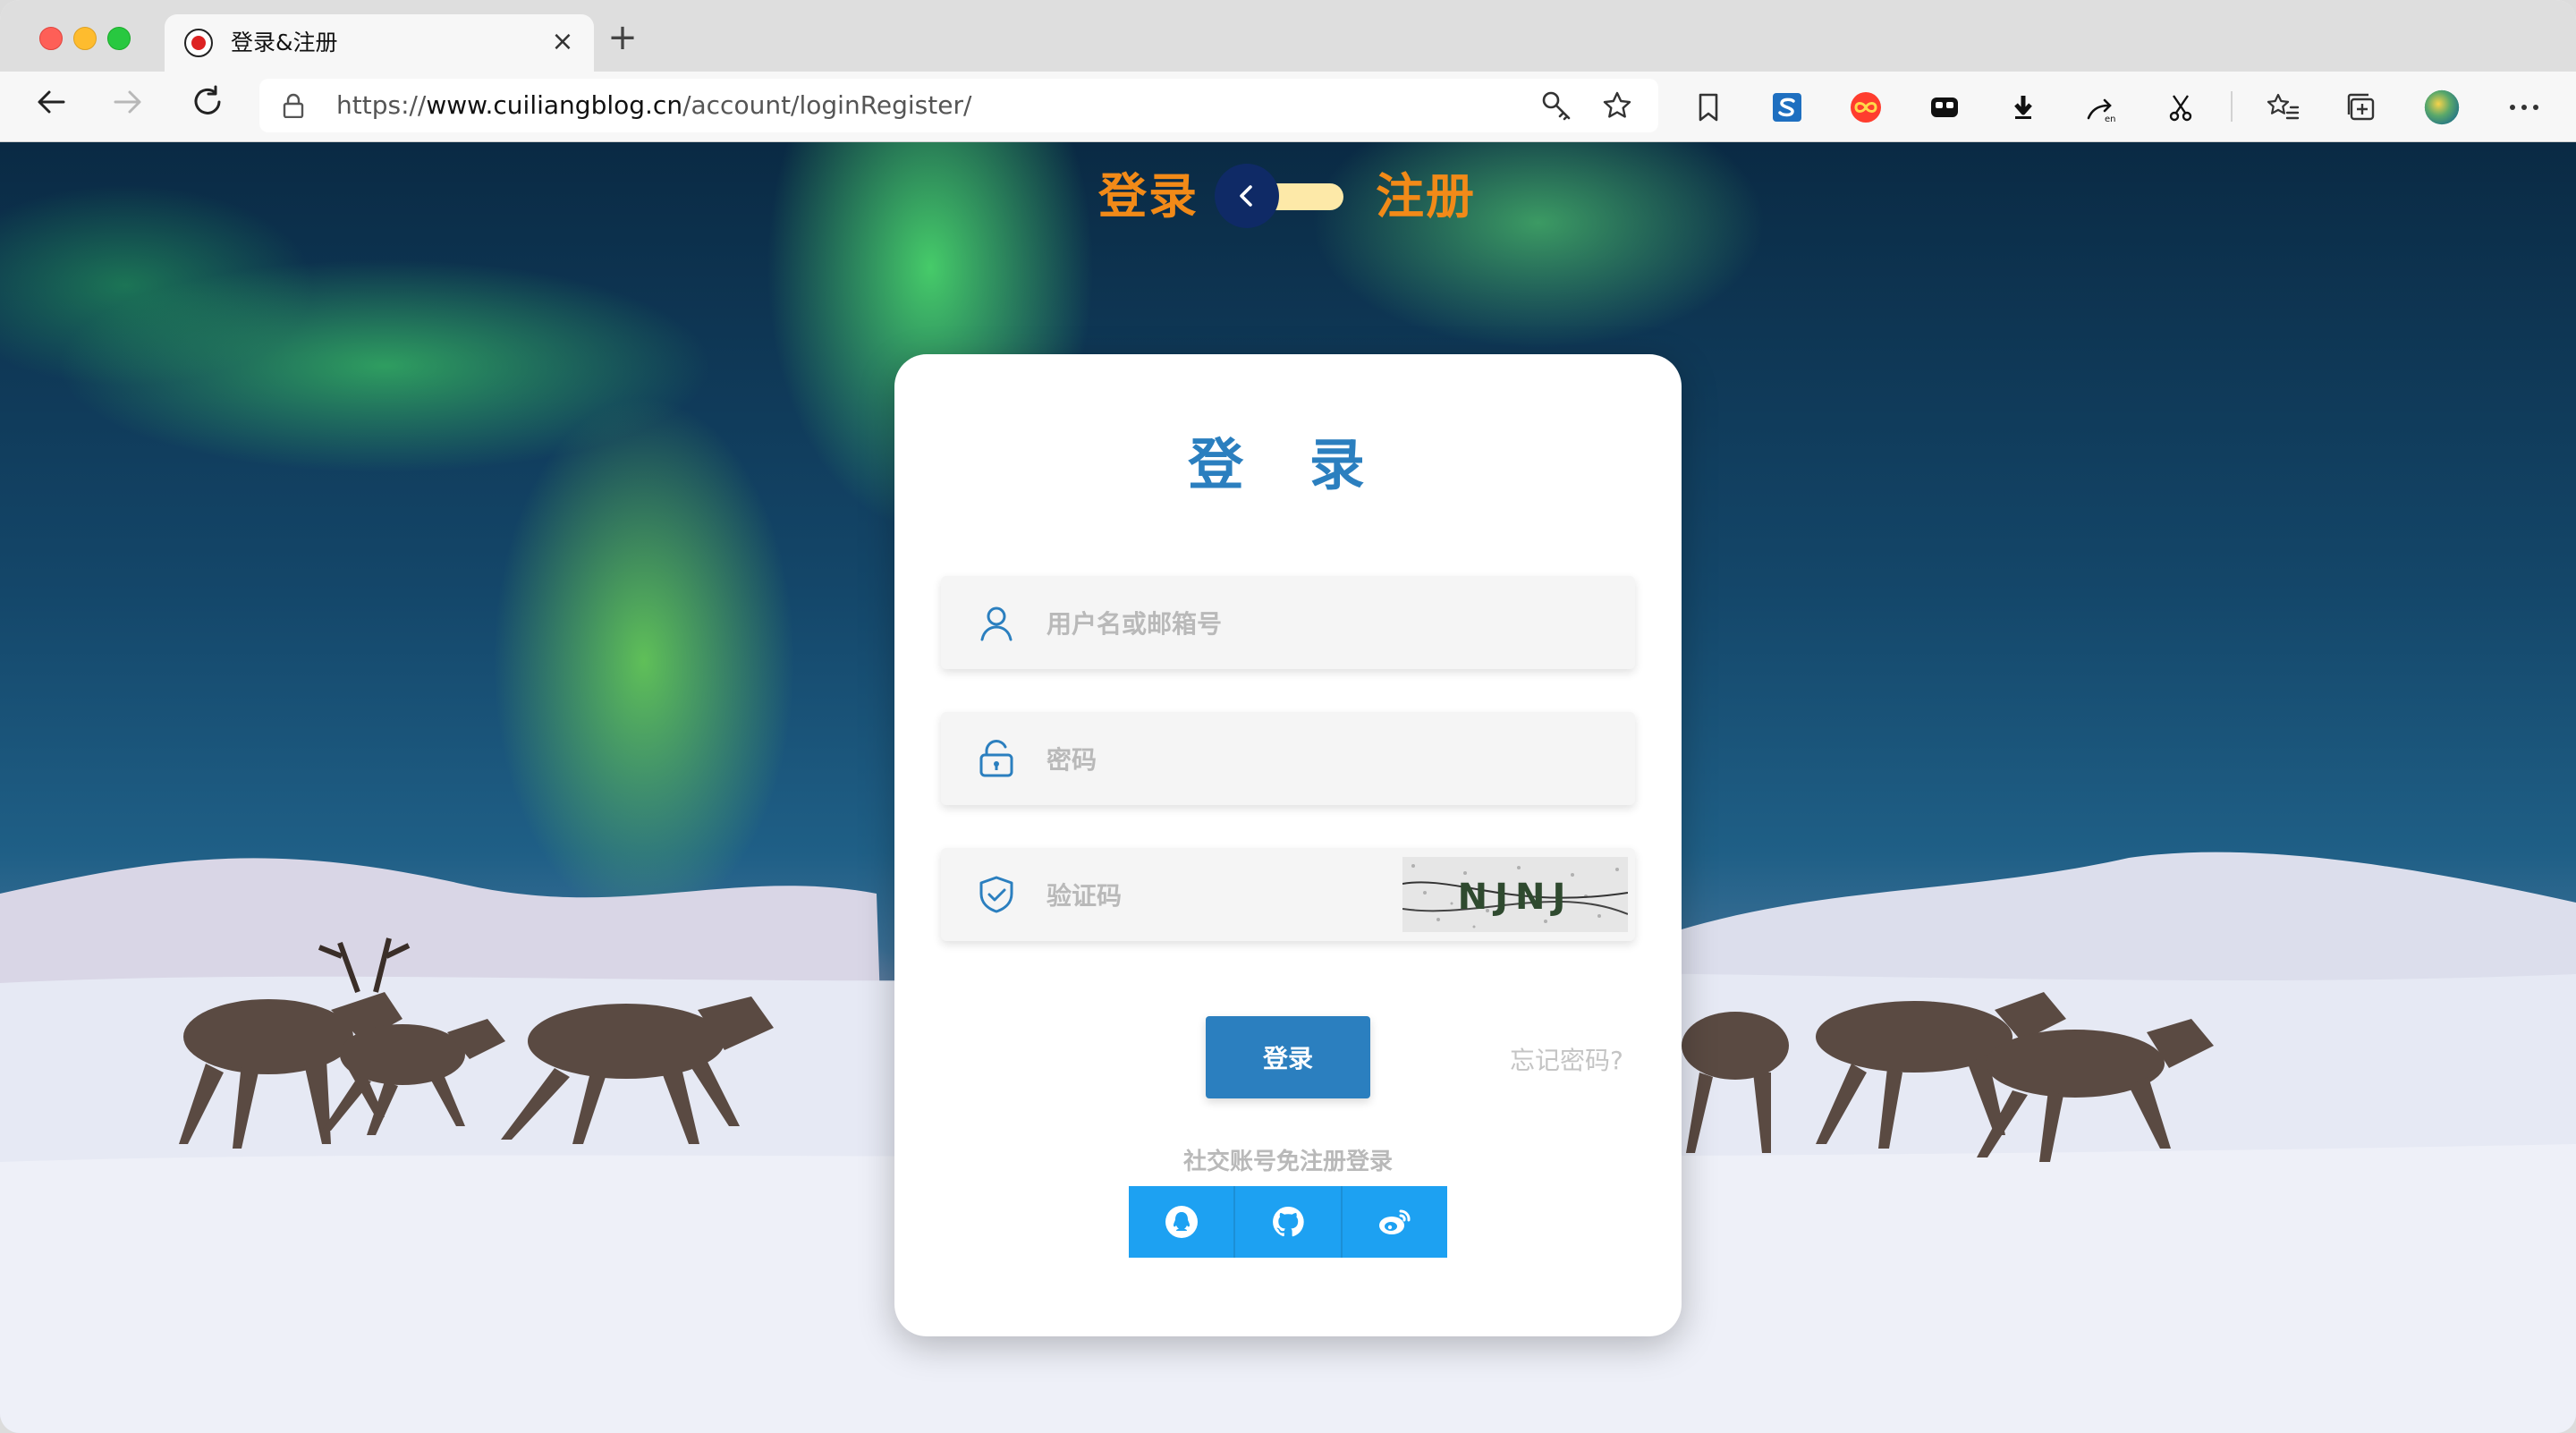 The width and height of the screenshot is (2576, 1433). Describe the element at coordinates (1944, 107) in the screenshot. I see `mask-extension-icon` at that location.